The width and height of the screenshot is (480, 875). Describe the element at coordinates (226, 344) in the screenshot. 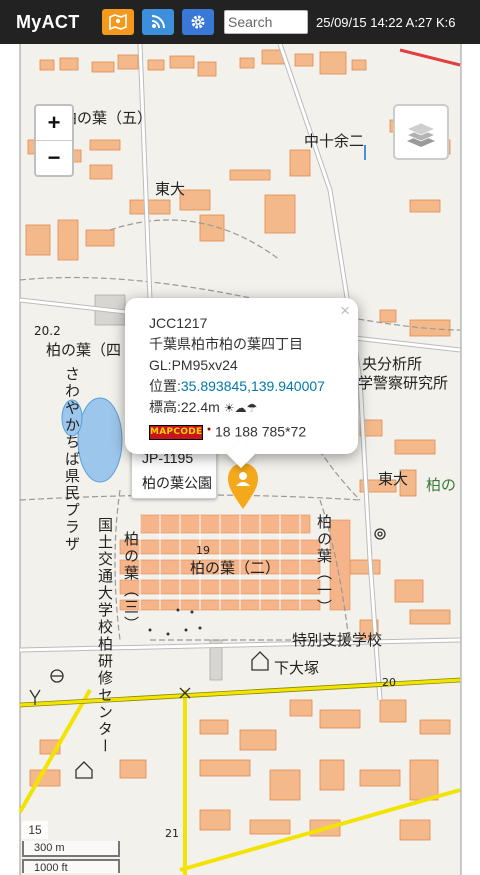

I see `popup-address: 千葉県柏市柏の葉四丁目` at that location.